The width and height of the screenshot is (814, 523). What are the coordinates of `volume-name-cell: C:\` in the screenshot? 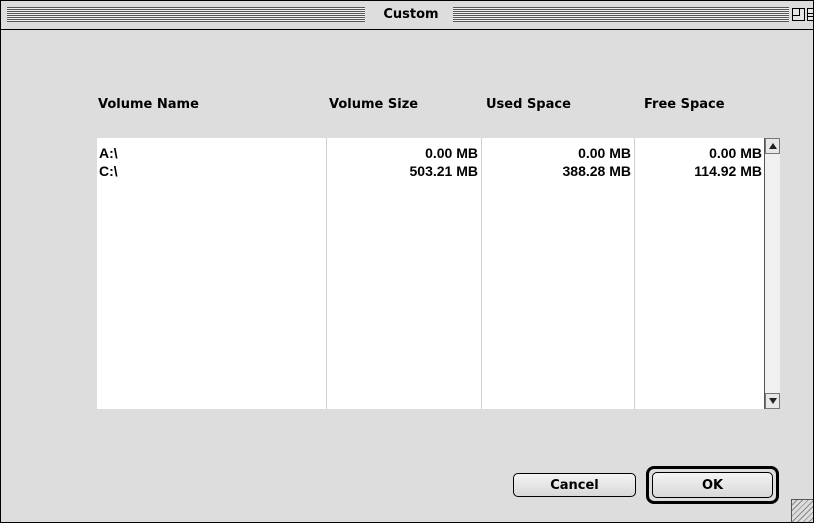 It's located at (108, 171).